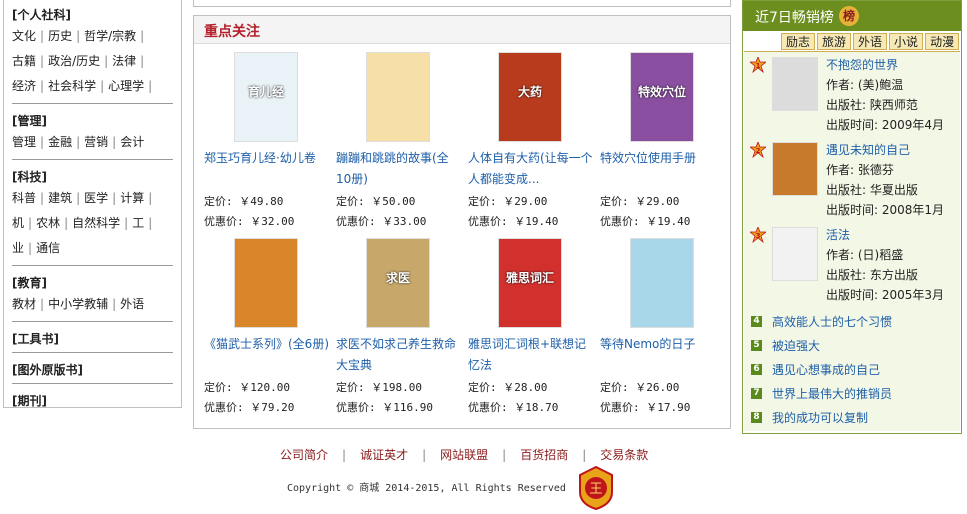 Image resolution: width=967 pixels, height=514 pixels. What do you see at coordinates (624, 455) in the screenshot?
I see `footer-link: 交易条款` at bounding box center [624, 455].